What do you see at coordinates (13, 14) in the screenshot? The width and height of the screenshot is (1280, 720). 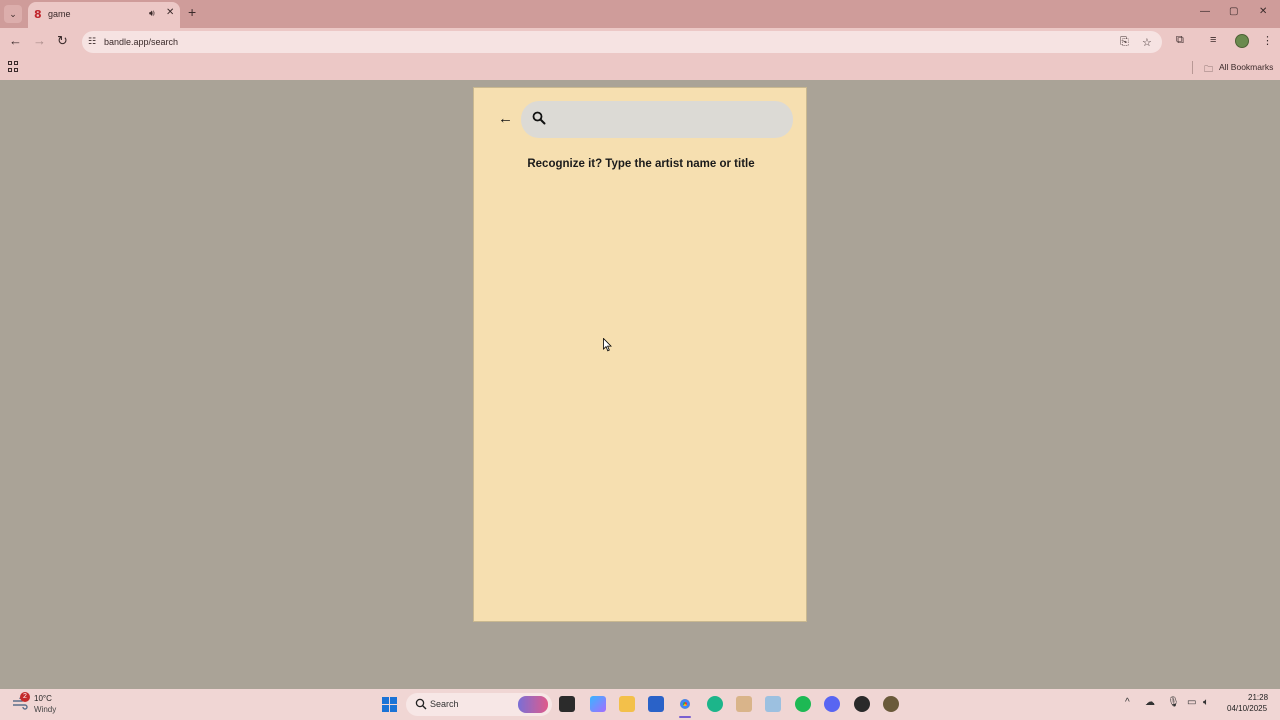 I see `tab-search-button: ⌄` at bounding box center [13, 14].